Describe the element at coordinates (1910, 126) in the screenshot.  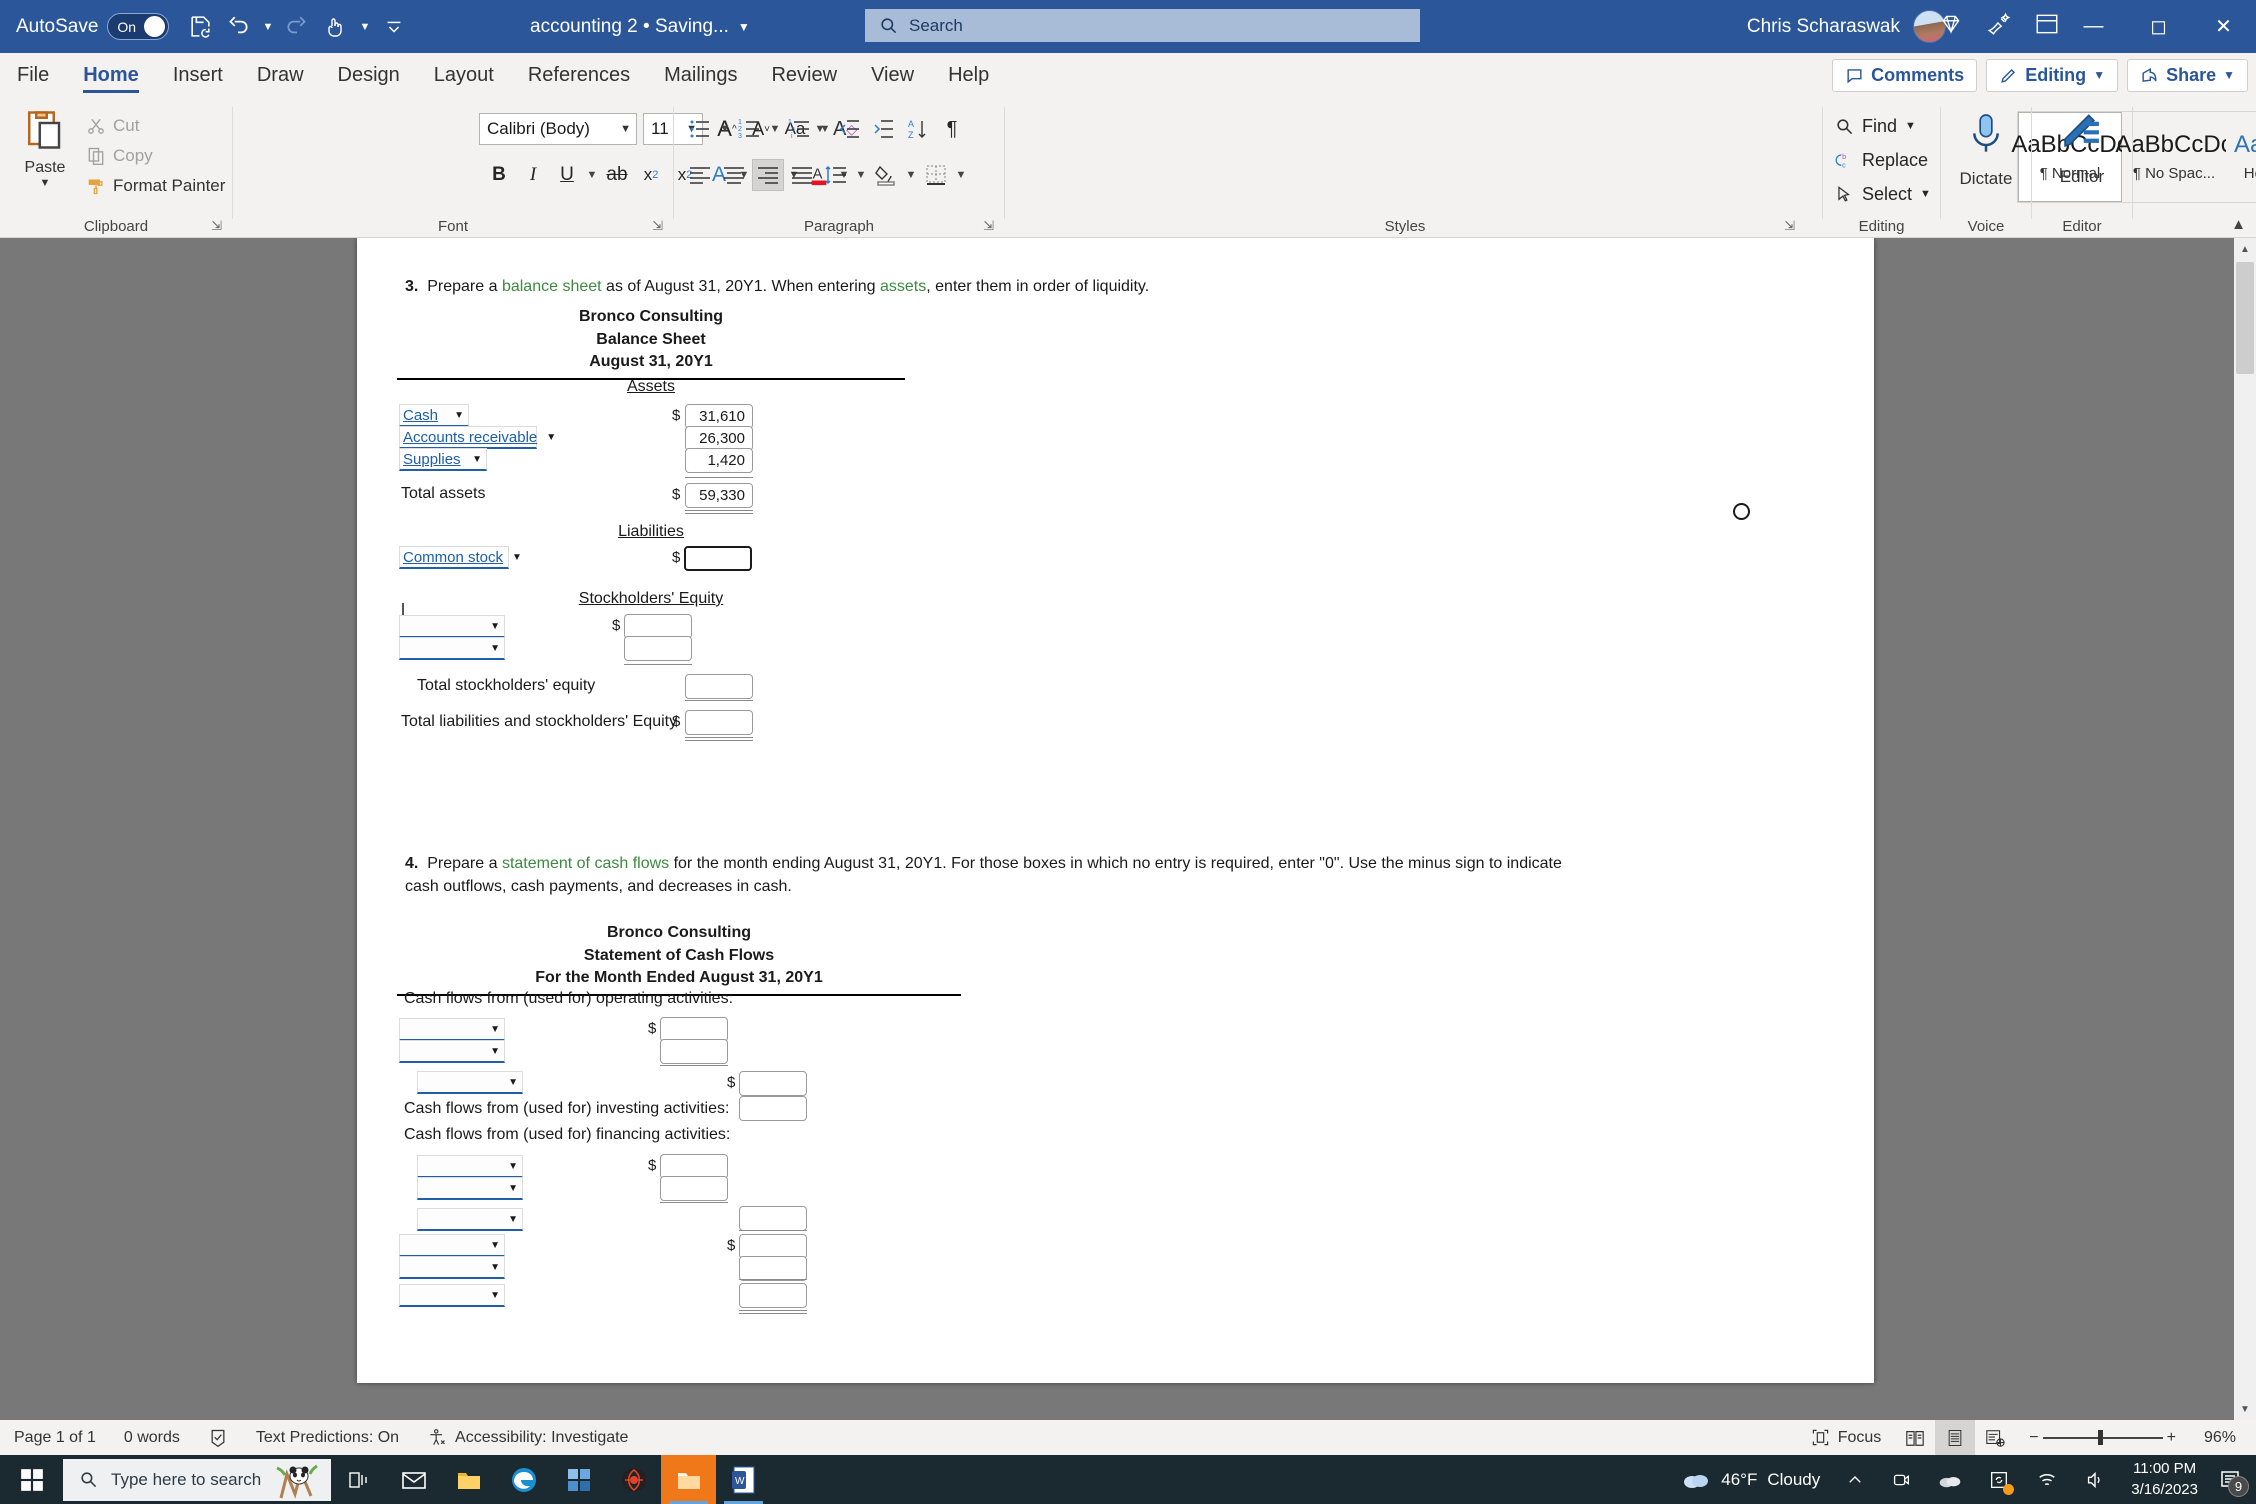
I see `find-dropdown-icon: ▼` at that location.